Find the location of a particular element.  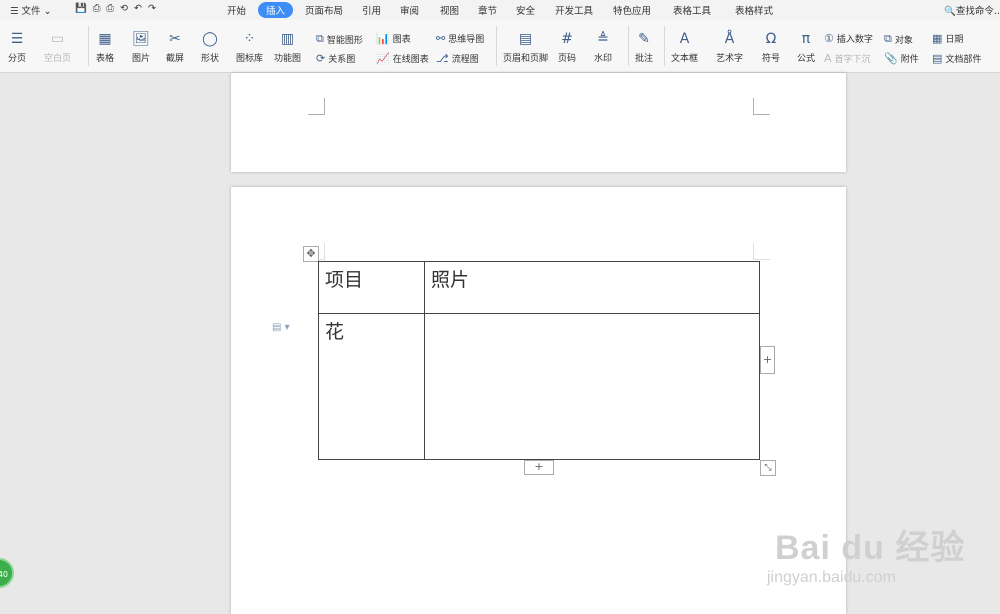

table-cell: 照片 is located at coordinates (592, 287).